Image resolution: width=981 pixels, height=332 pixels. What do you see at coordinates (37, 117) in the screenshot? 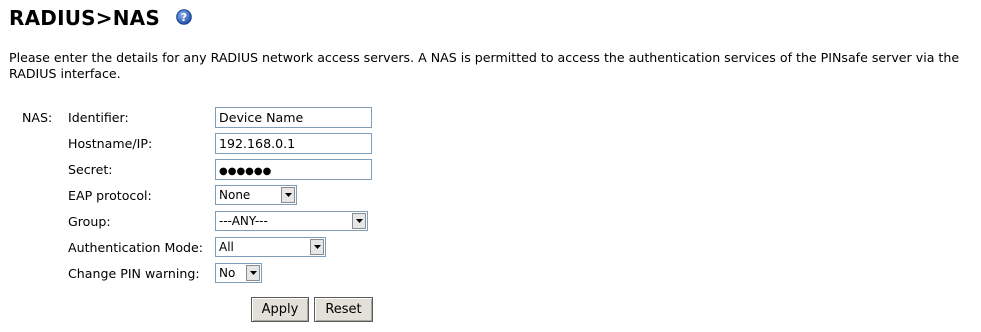
I see `nas-section-label: NAS:` at bounding box center [37, 117].